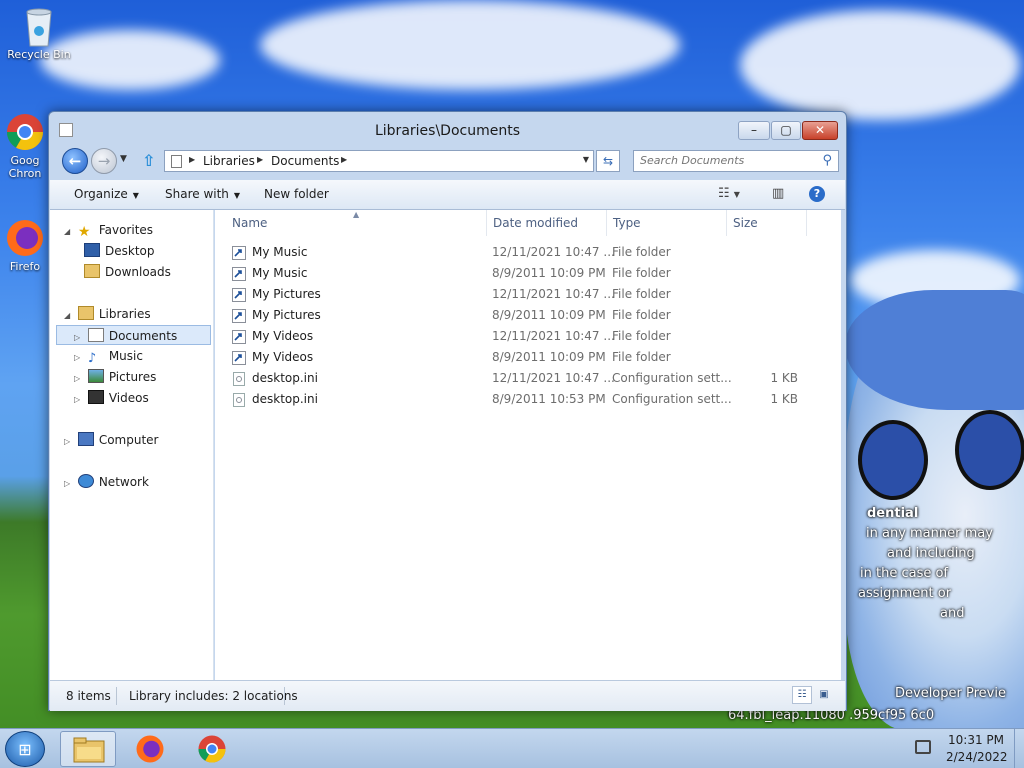  I want to click on organize-button: Organize ▼, so click(106, 194).